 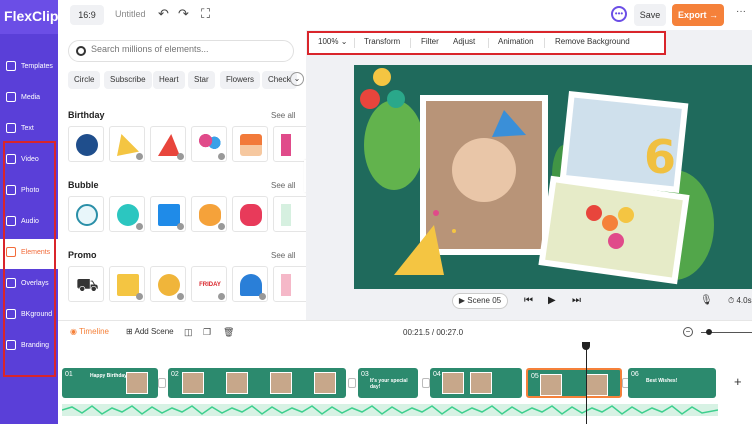 What do you see at coordinates (709, 332) in the screenshot?
I see `zoom-slider-knob` at bounding box center [709, 332].